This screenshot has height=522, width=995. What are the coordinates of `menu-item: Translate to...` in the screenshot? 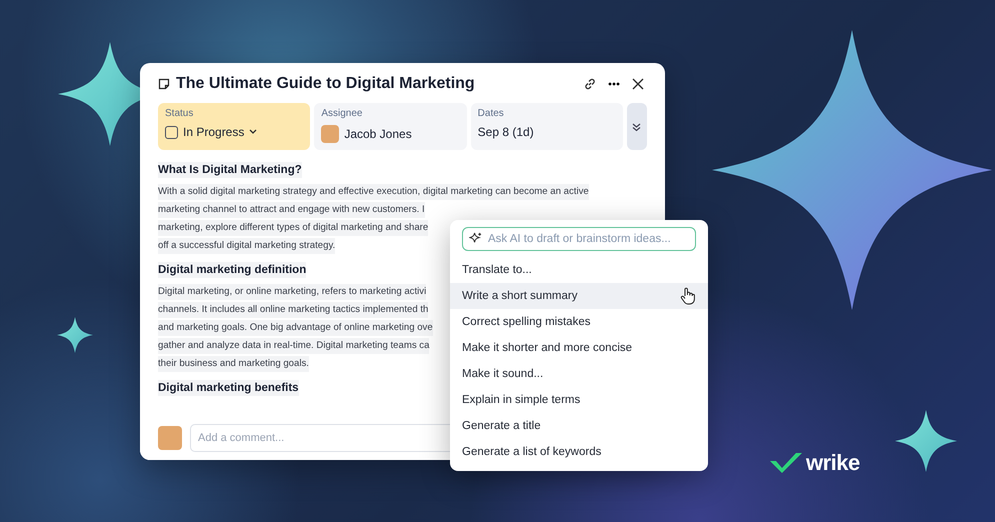 It's located at (579, 270).